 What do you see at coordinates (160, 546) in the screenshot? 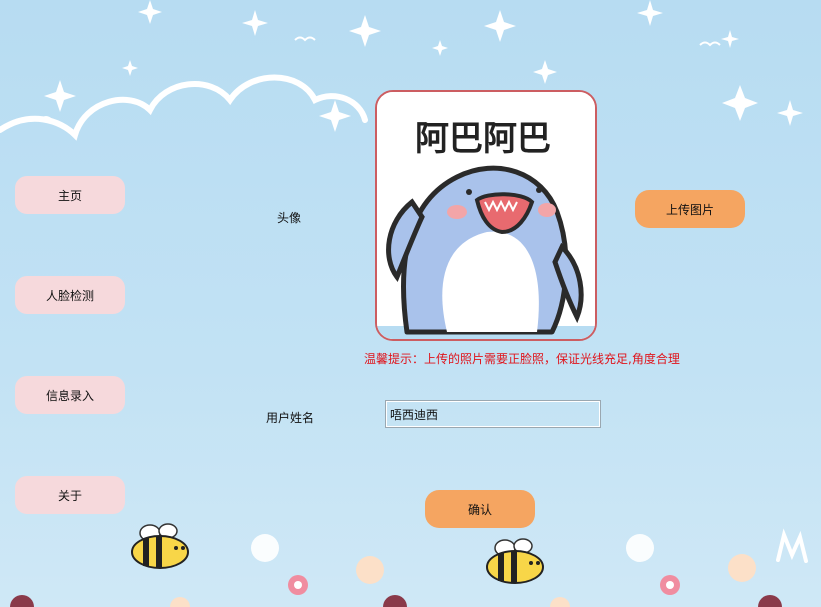
I see `bee-left` at bounding box center [160, 546].